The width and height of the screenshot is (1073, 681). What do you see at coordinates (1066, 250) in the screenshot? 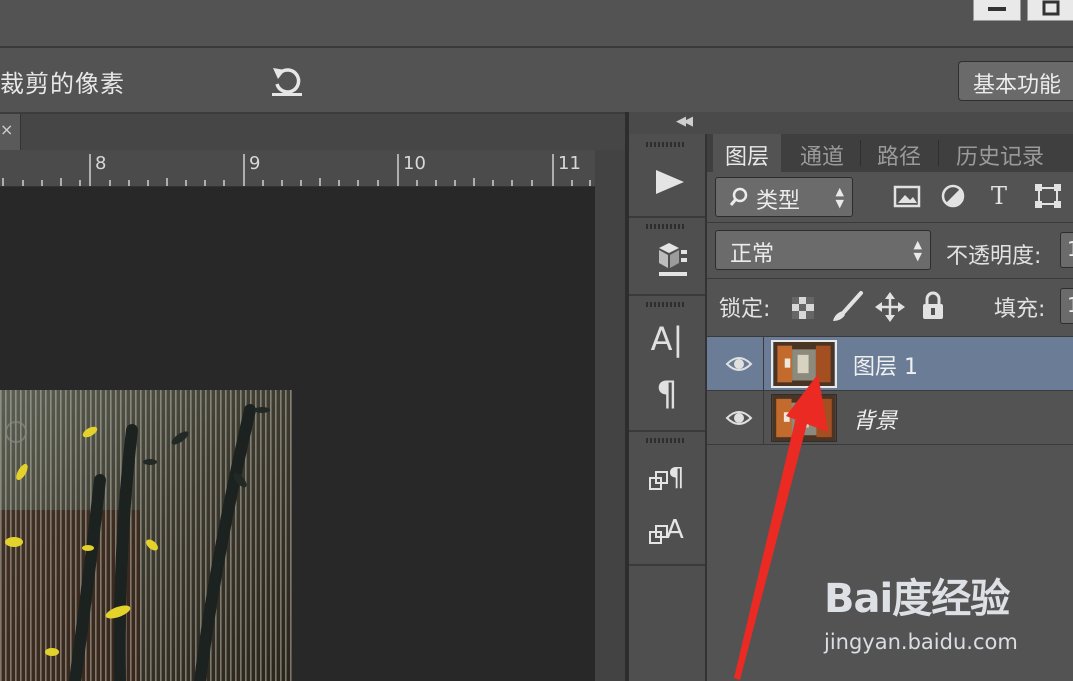
I see `opacity-input: 1` at bounding box center [1066, 250].